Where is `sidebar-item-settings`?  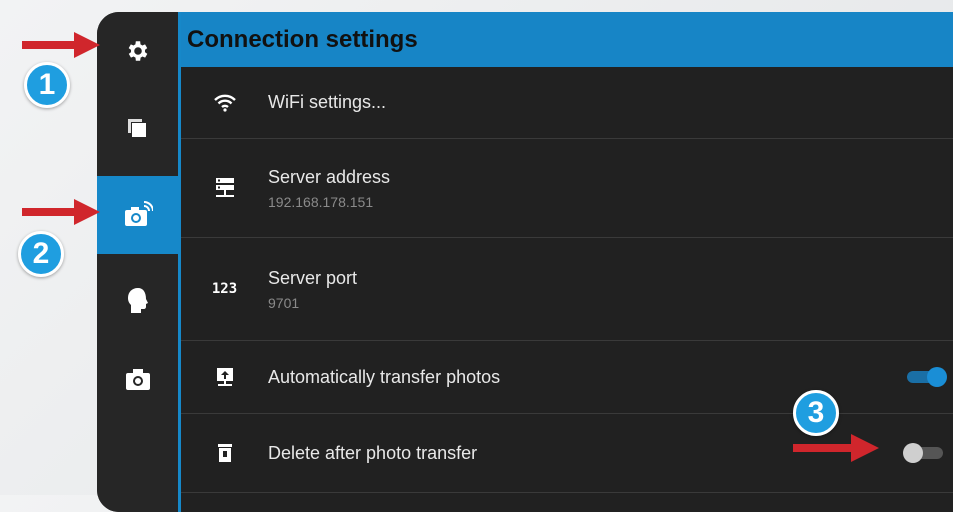
sidebar-item-settings is located at coordinates (137, 51).